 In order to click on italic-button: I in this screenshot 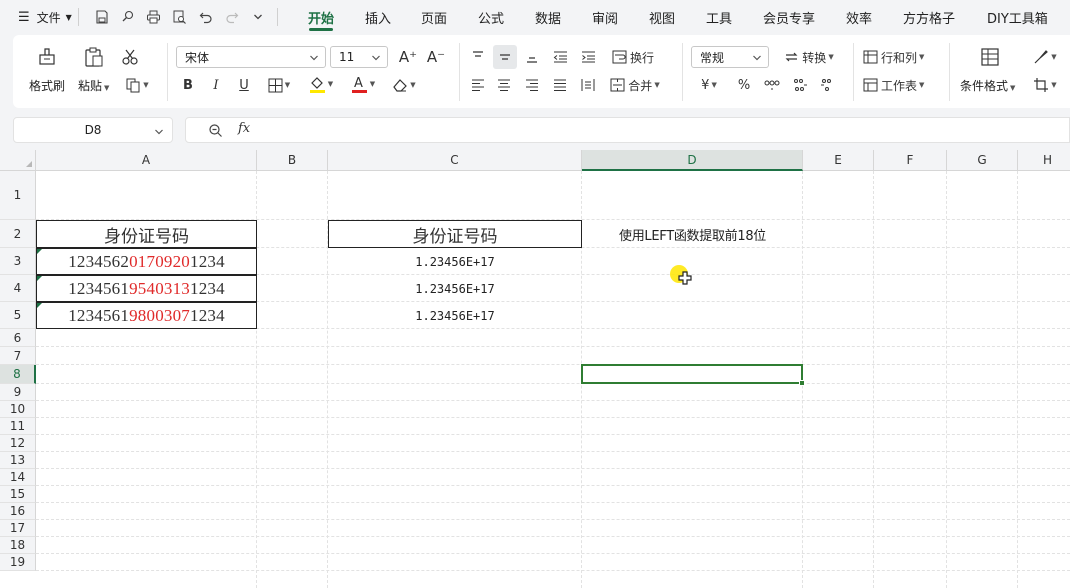, I will do `click(216, 85)`.